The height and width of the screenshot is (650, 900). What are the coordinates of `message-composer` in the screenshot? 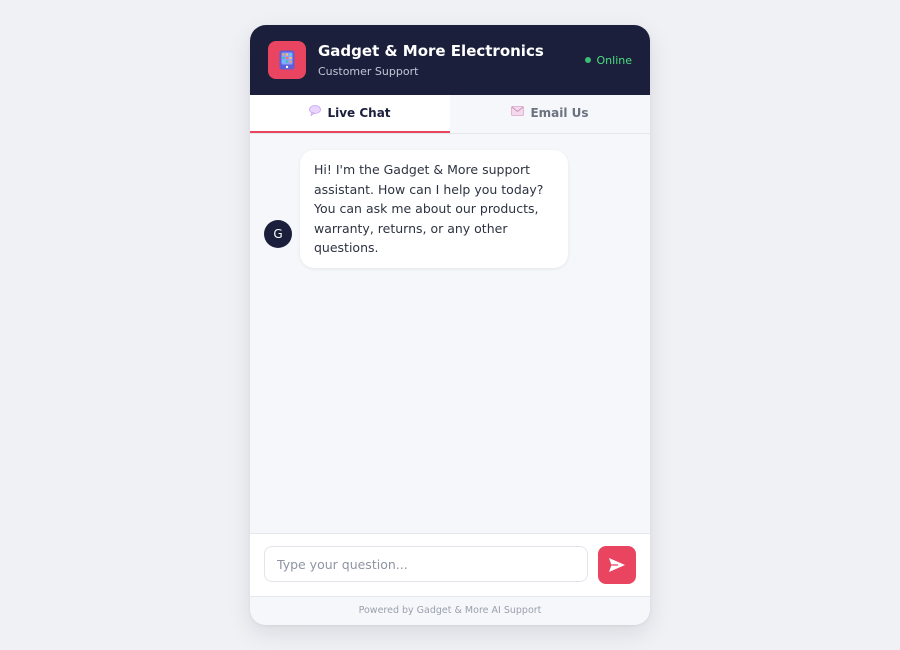 It's located at (450, 564).